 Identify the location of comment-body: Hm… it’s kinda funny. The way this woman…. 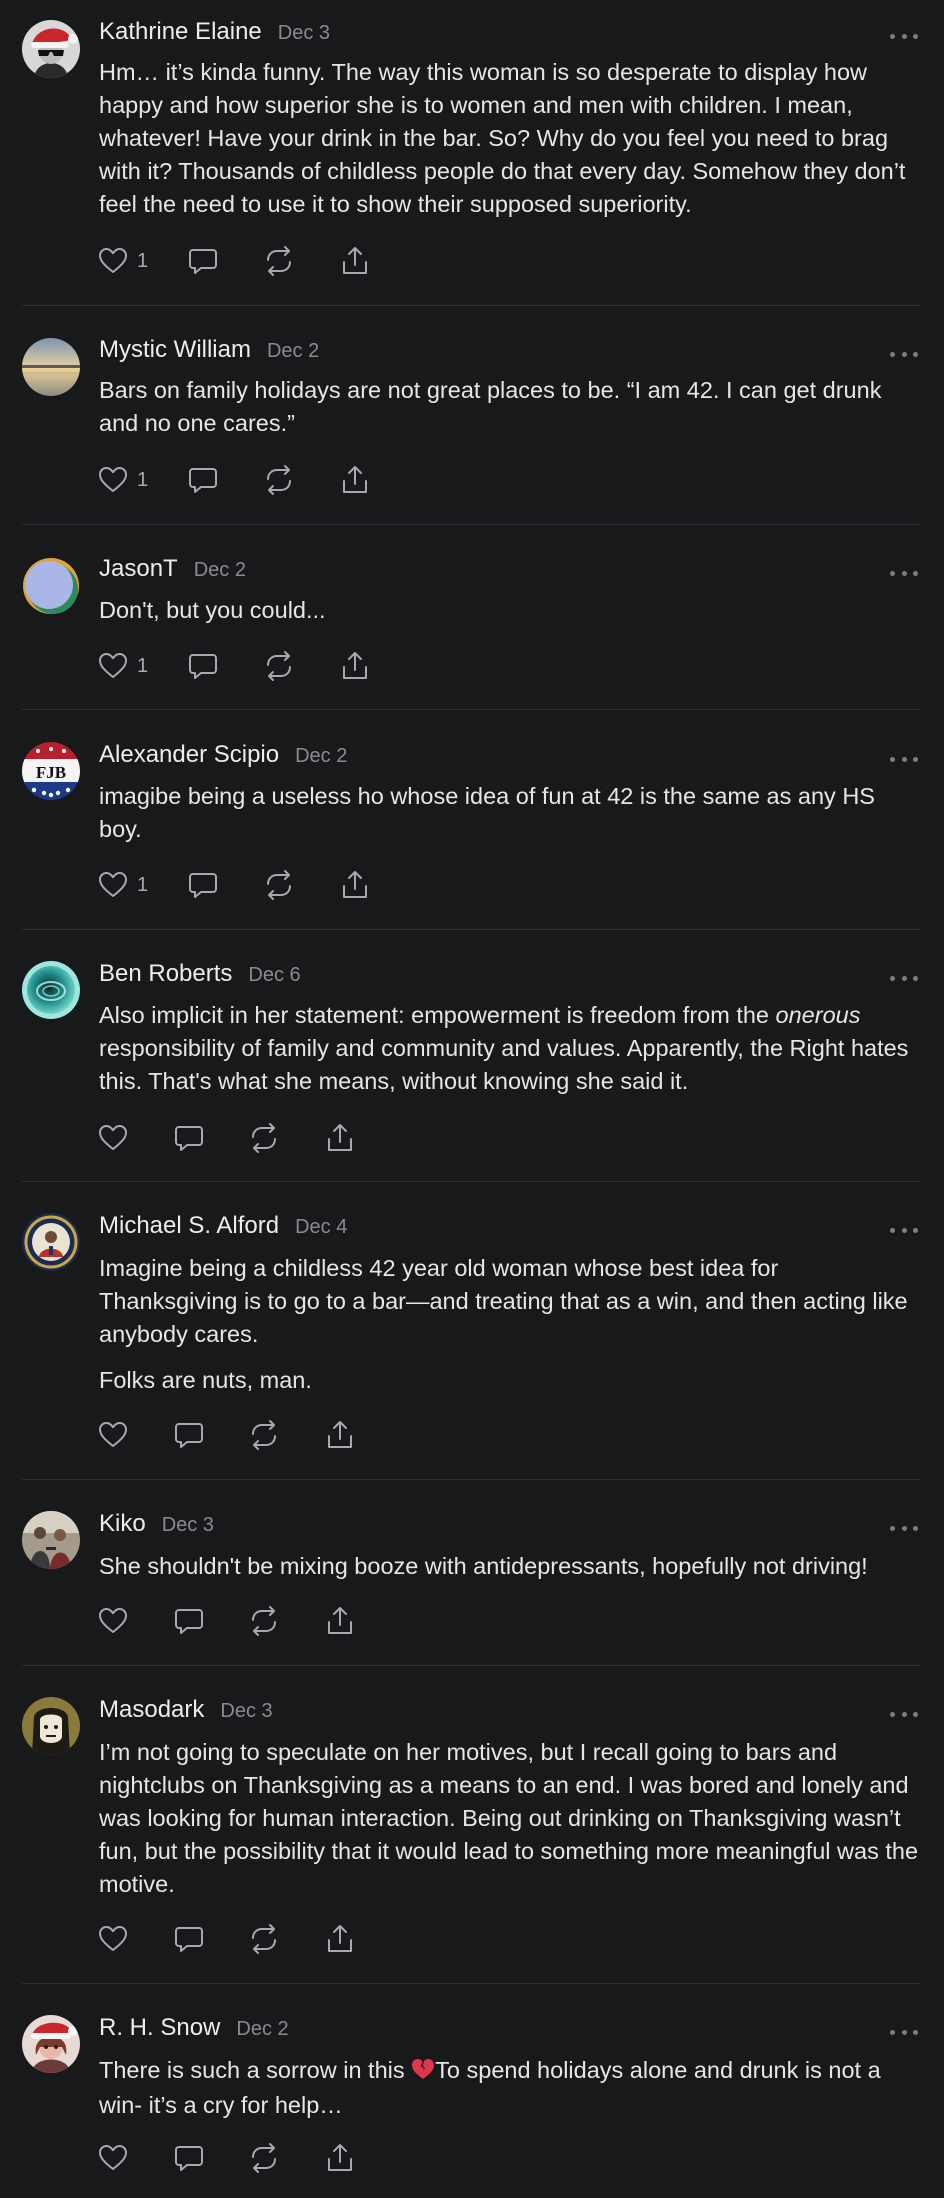
(510, 138).